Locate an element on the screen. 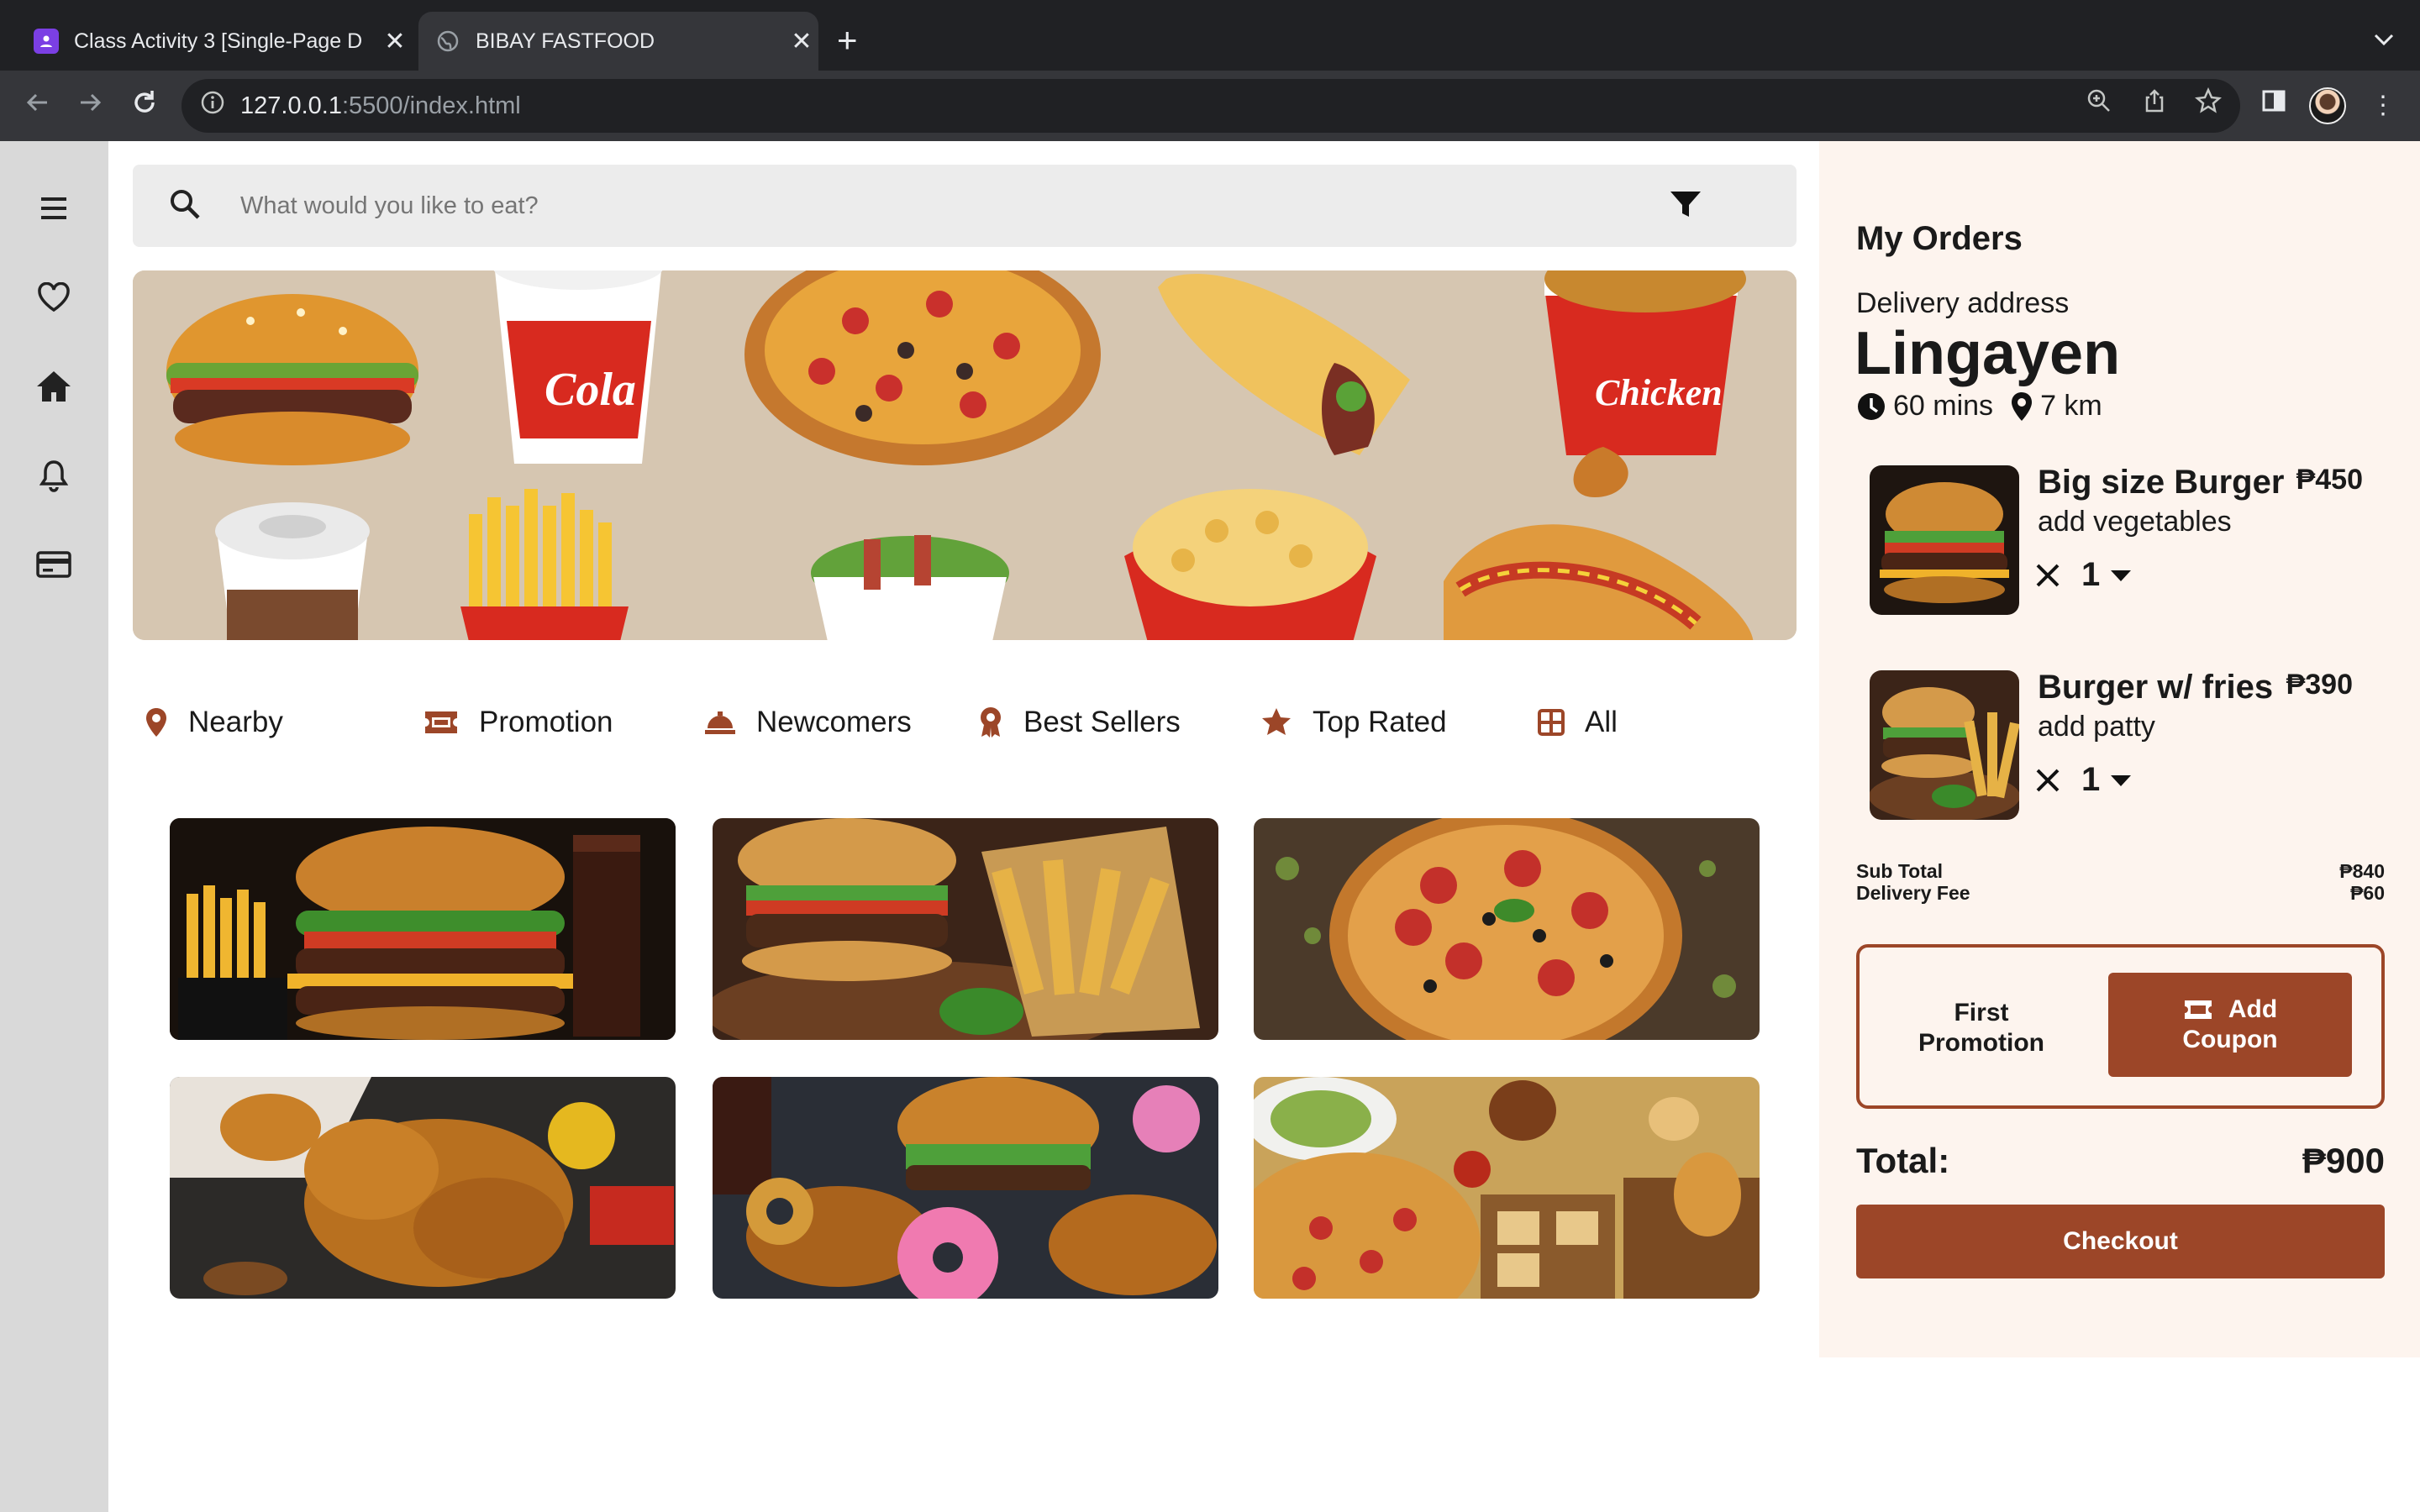 The image size is (2420, 1512). bell-icon is located at coordinates (54, 475).